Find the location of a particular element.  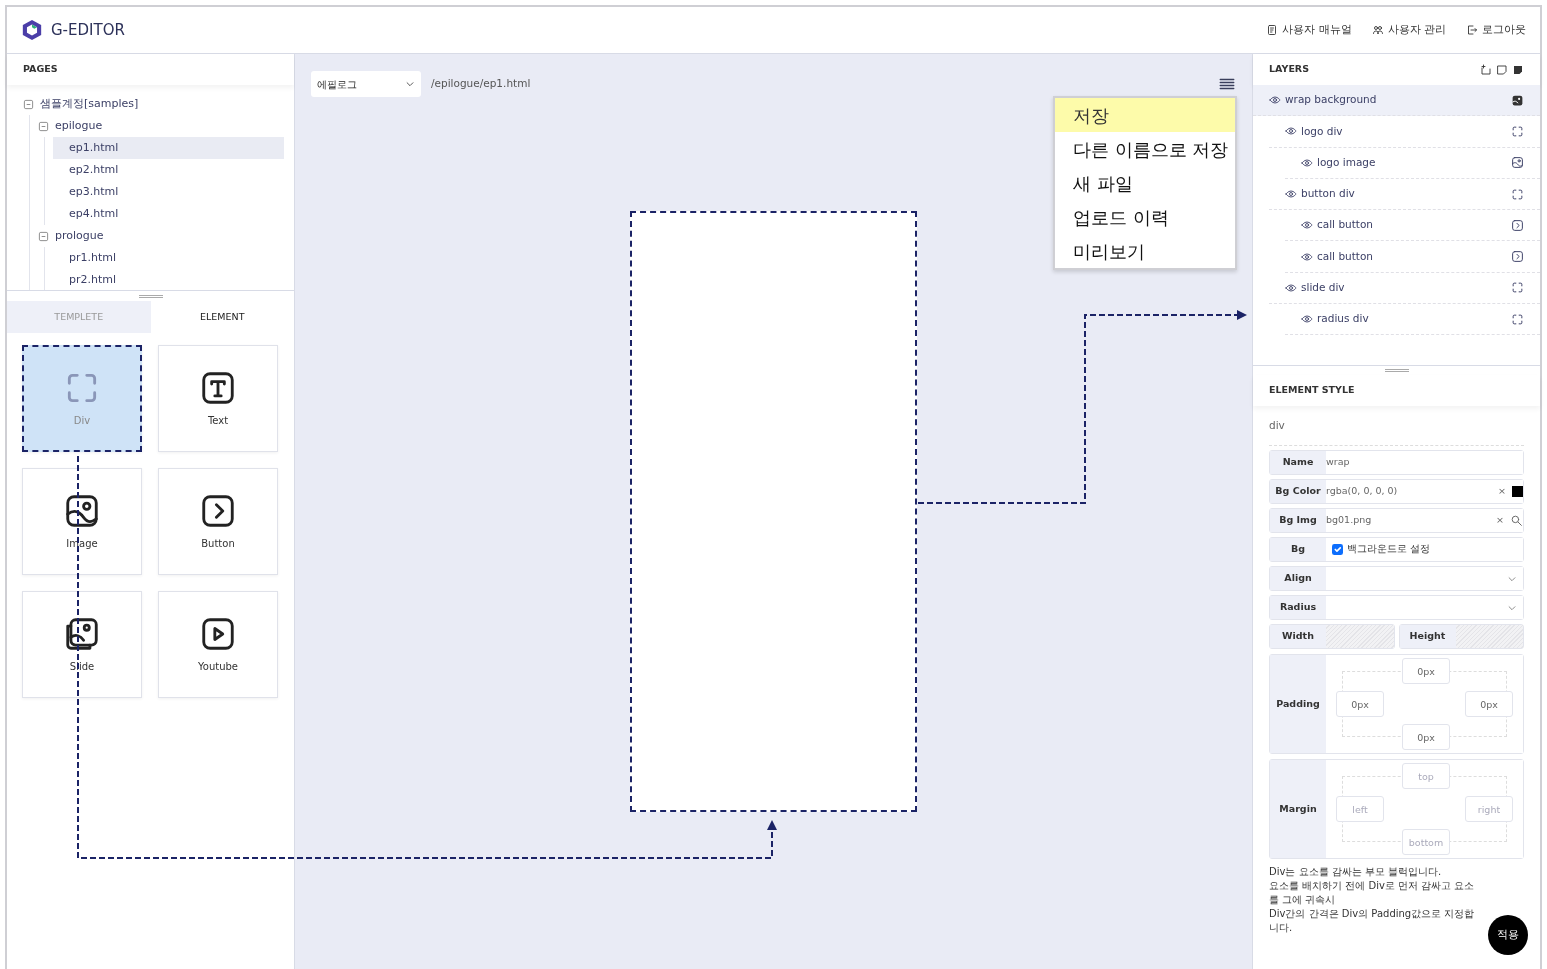

element-tile: Button is located at coordinates (218, 521).